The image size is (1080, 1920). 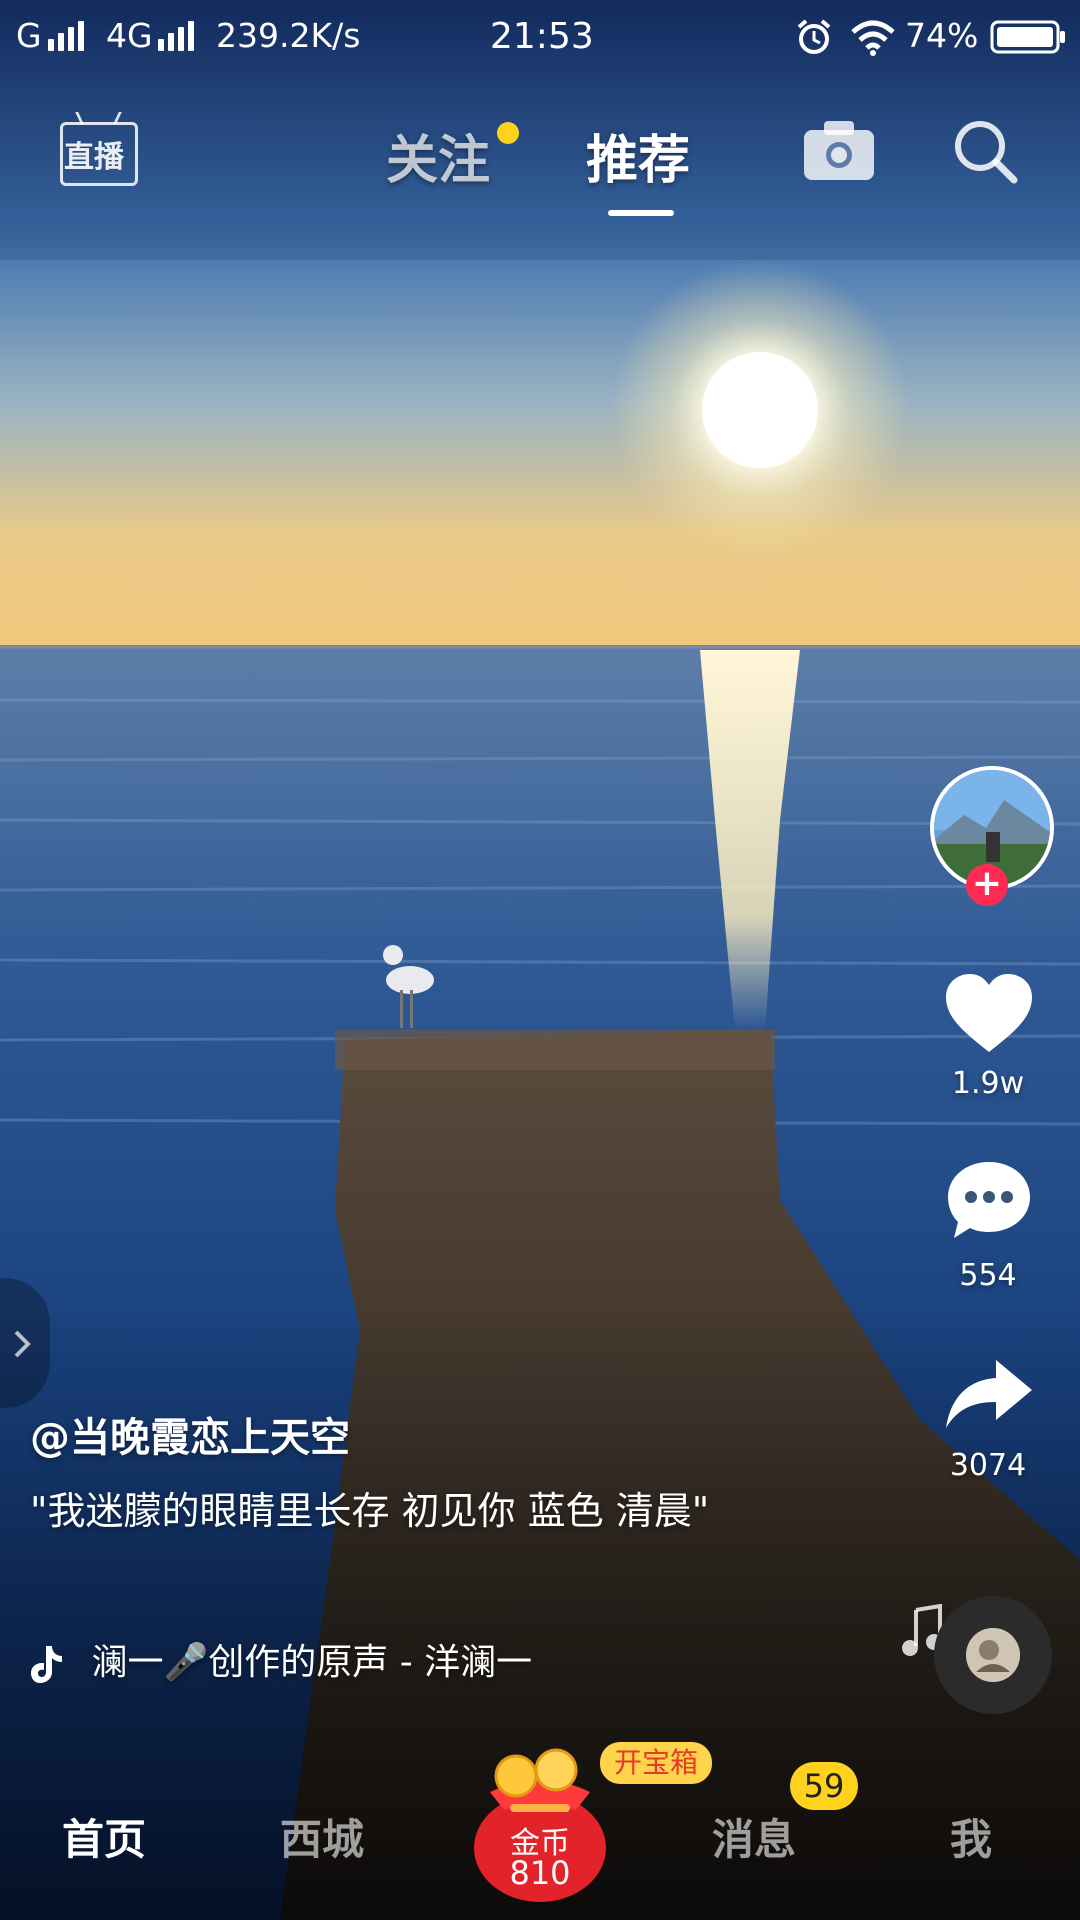 I want to click on active-tab-indicator, so click(x=641, y=213).